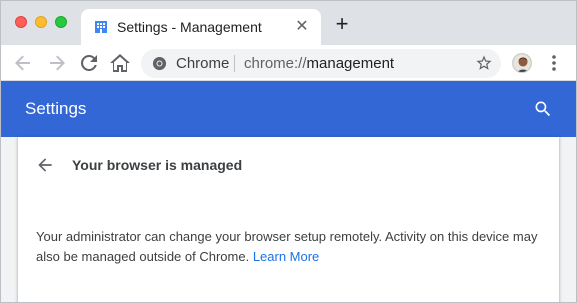 The image size is (577, 303). Describe the element at coordinates (21, 22) in the screenshot. I see `window-close-button` at that location.